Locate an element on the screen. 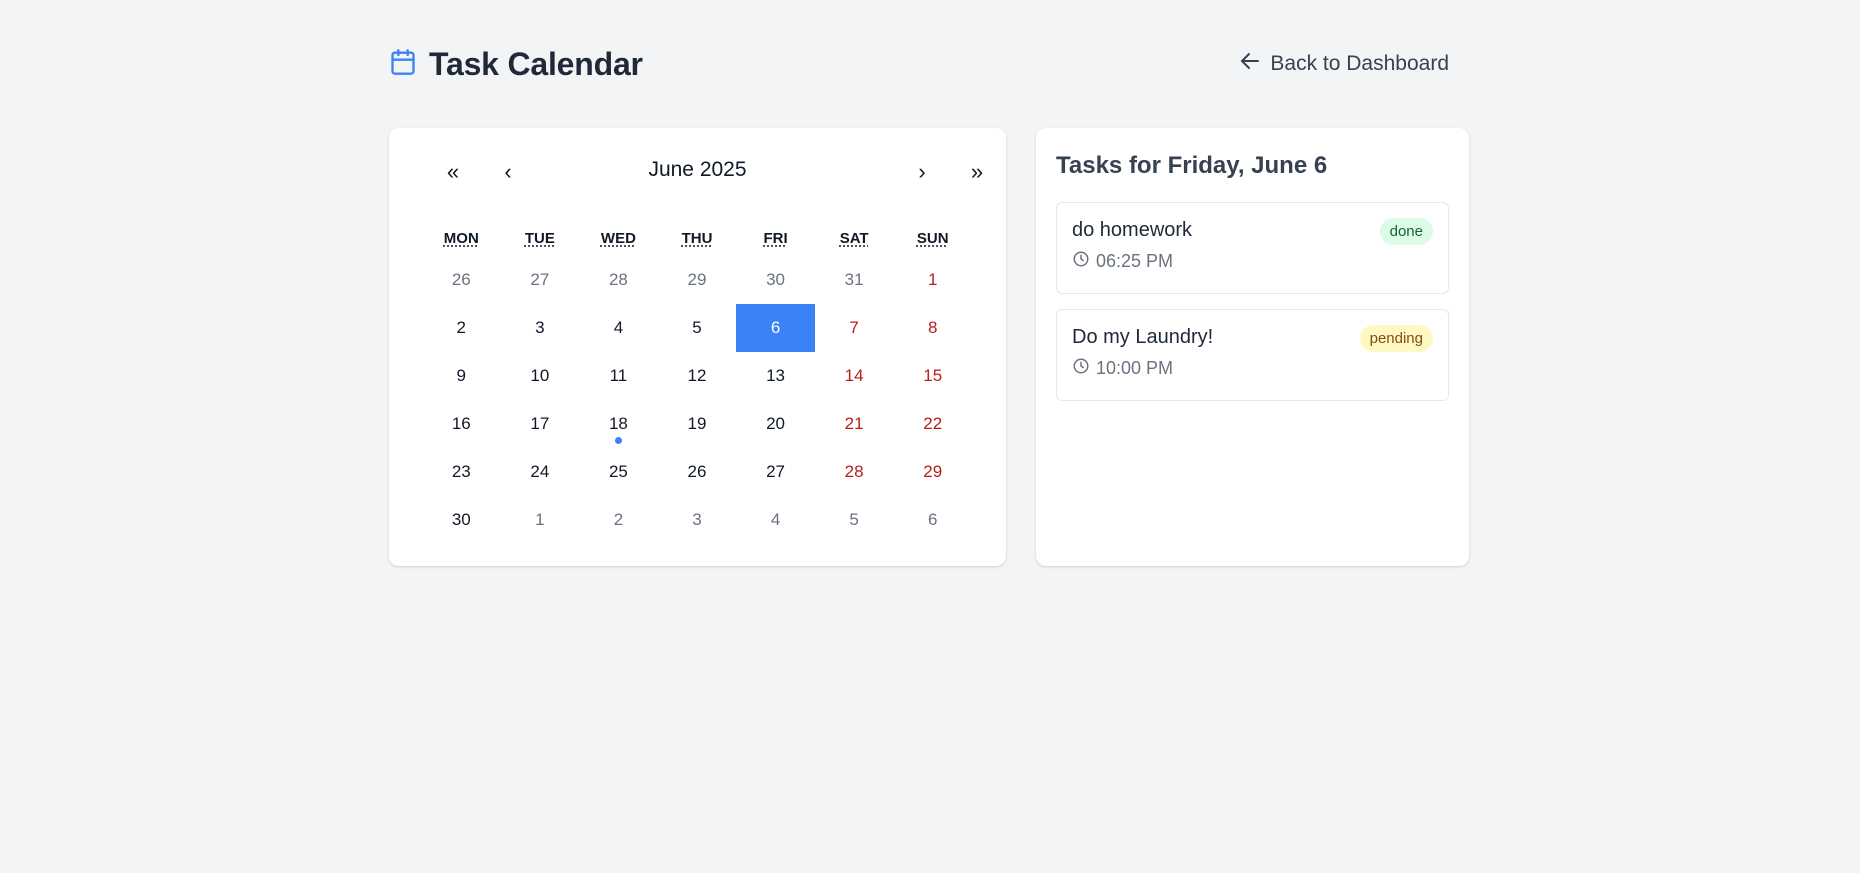 The image size is (1860, 873). day-number: 31 is located at coordinates (854, 279).